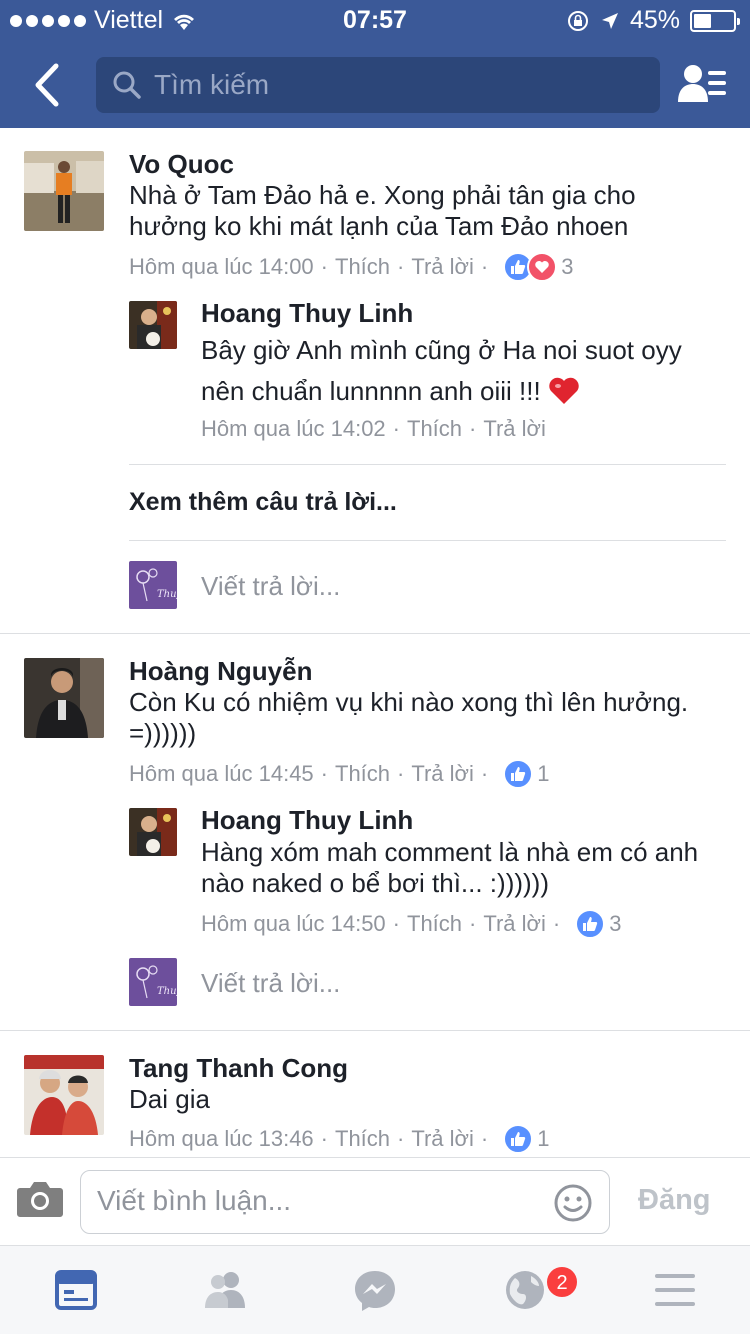 The width and height of the screenshot is (750, 1334). I want to click on battery-percent: 45%, so click(654, 20).